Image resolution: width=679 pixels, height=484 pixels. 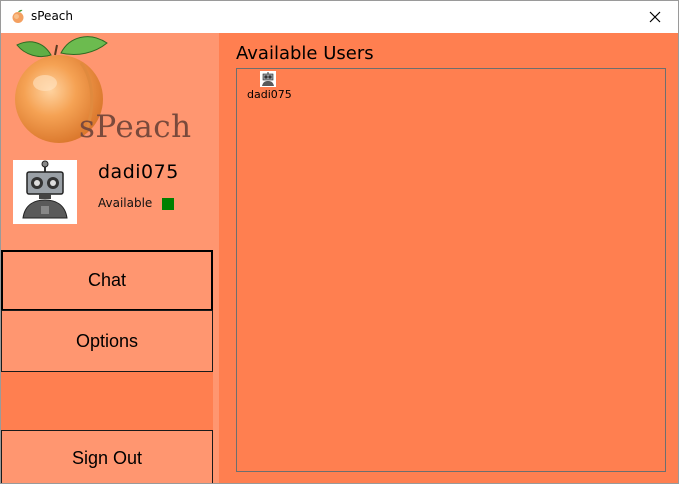 I want to click on status-indicator, so click(x=168, y=204).